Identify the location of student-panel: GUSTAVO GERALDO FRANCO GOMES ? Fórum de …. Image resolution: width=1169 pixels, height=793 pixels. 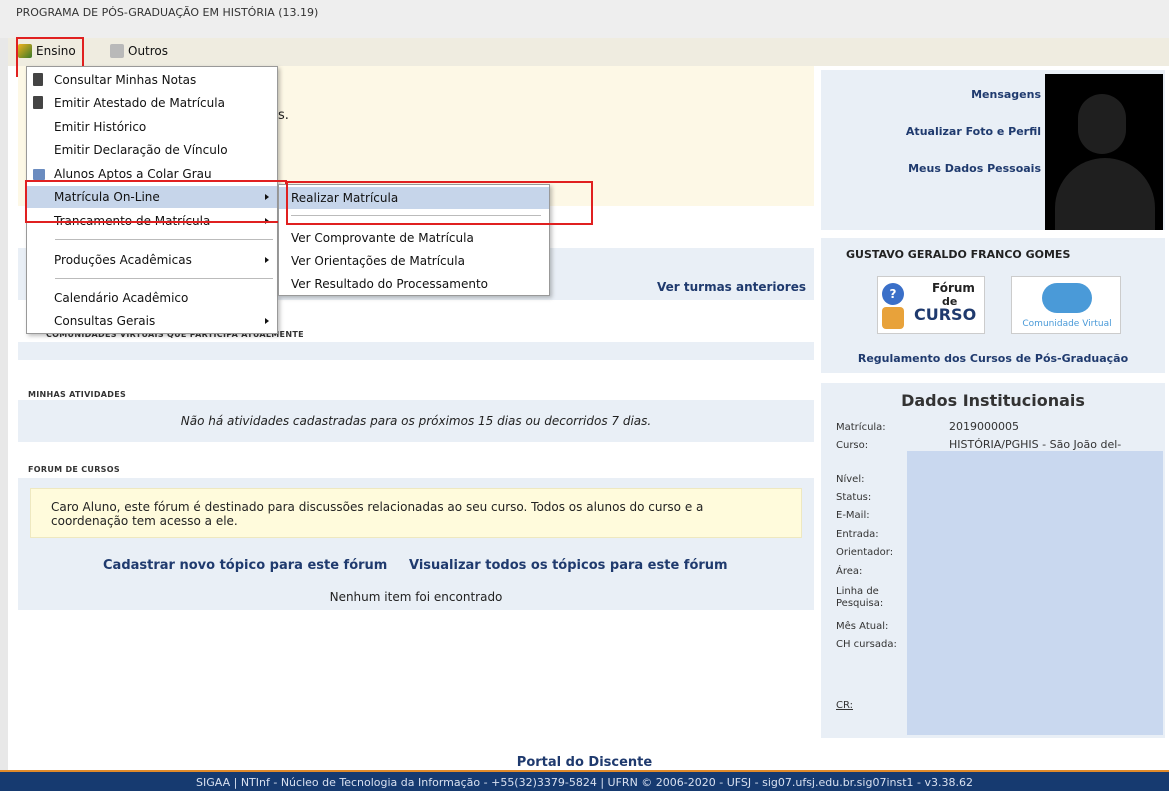
(993, 305).